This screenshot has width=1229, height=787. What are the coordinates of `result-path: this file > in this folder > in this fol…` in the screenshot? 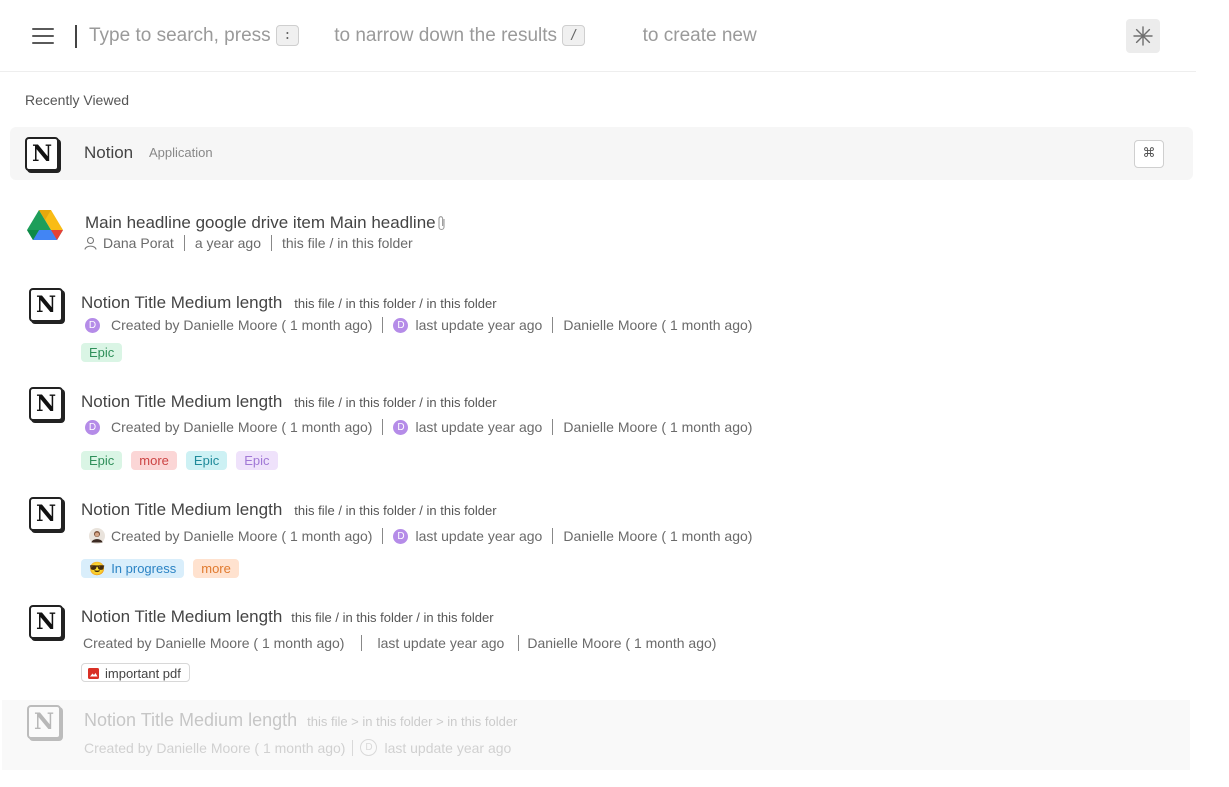 It's located at (412, 721).